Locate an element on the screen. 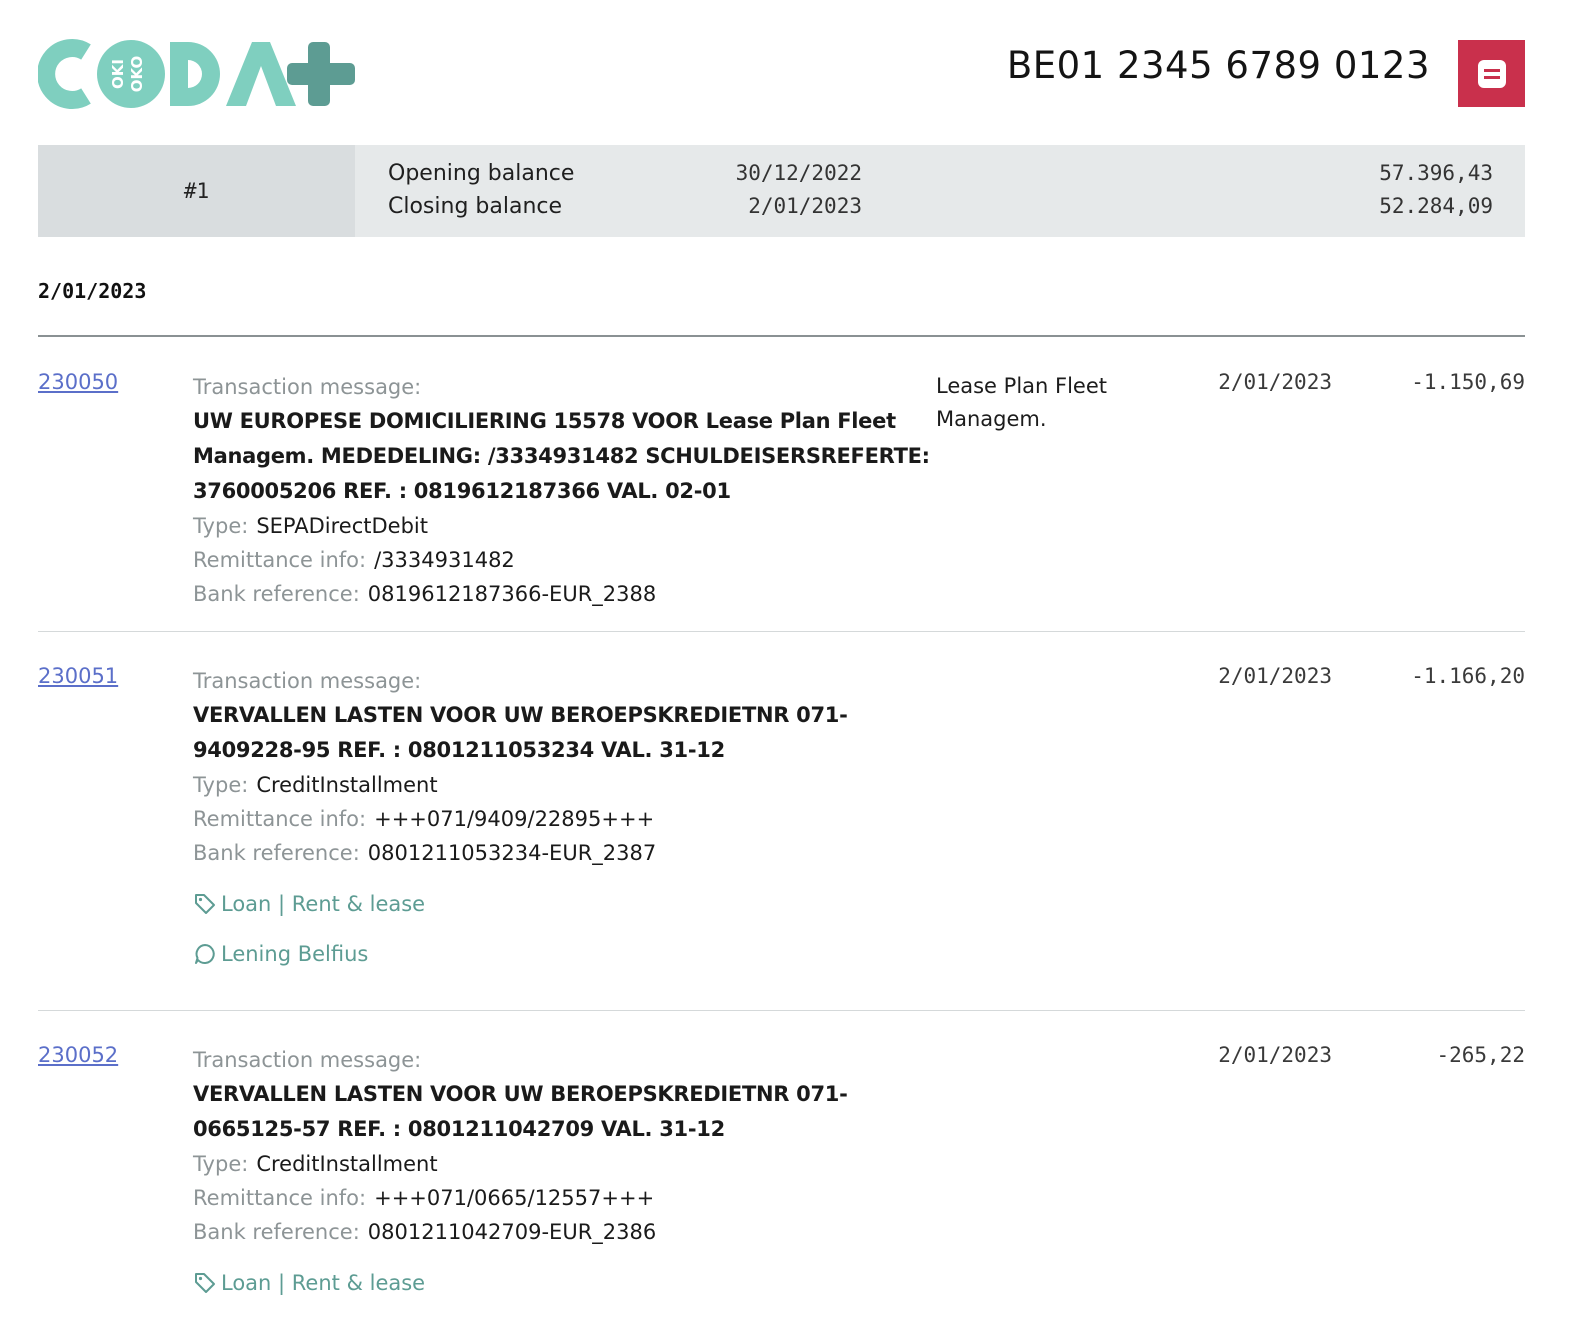  remittance-value: +++071/9409/22895+++ is located at coordinates (514, 819).